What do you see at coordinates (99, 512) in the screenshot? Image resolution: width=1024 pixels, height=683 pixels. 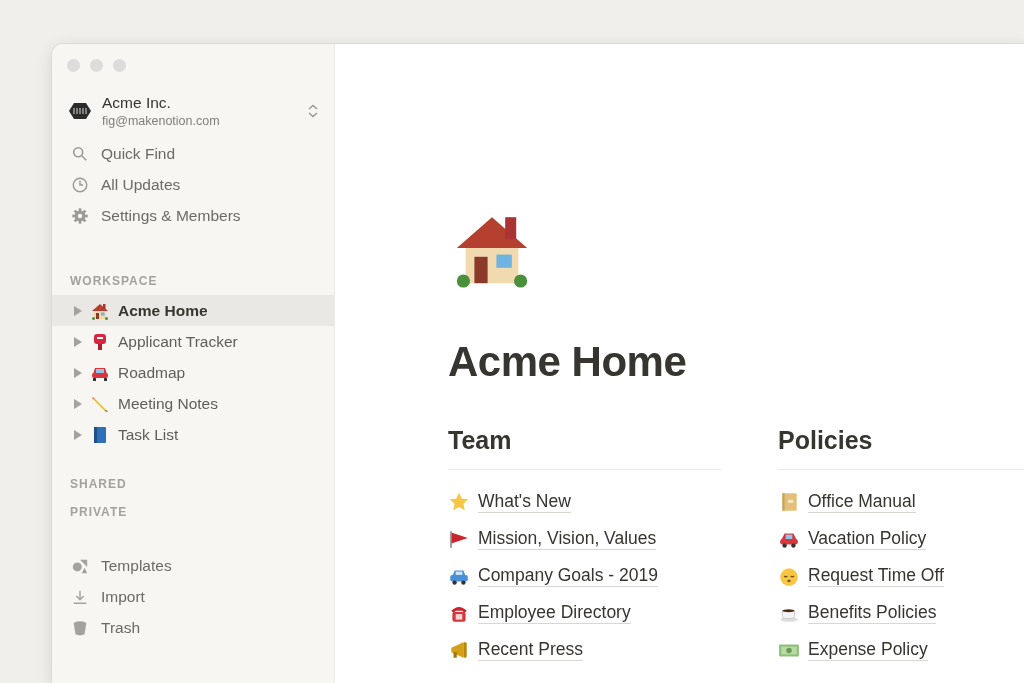 I see `section-label: PRIVATE` at bounding box center [99, 512].